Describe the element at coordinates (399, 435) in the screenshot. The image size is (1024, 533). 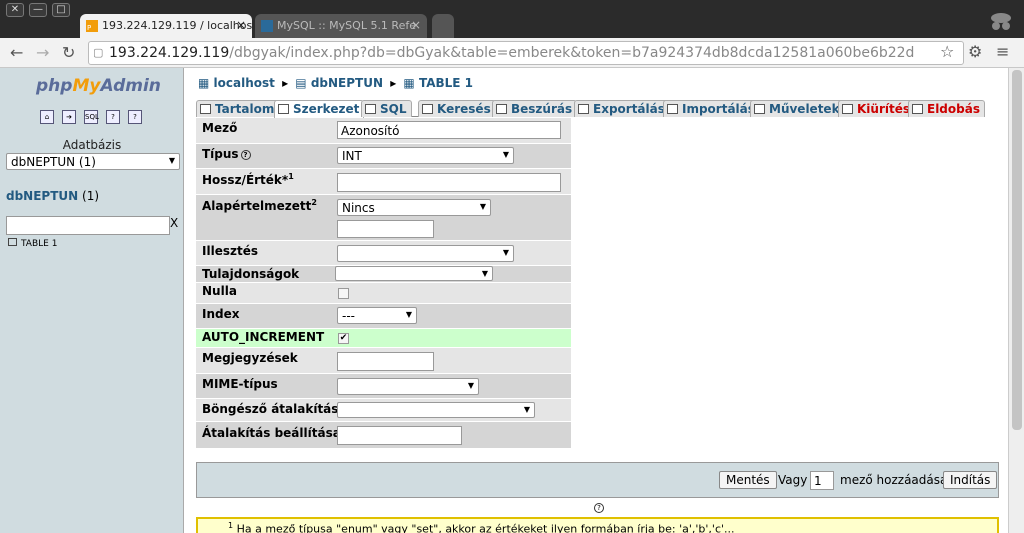
I see `transform-options-input` at that location.